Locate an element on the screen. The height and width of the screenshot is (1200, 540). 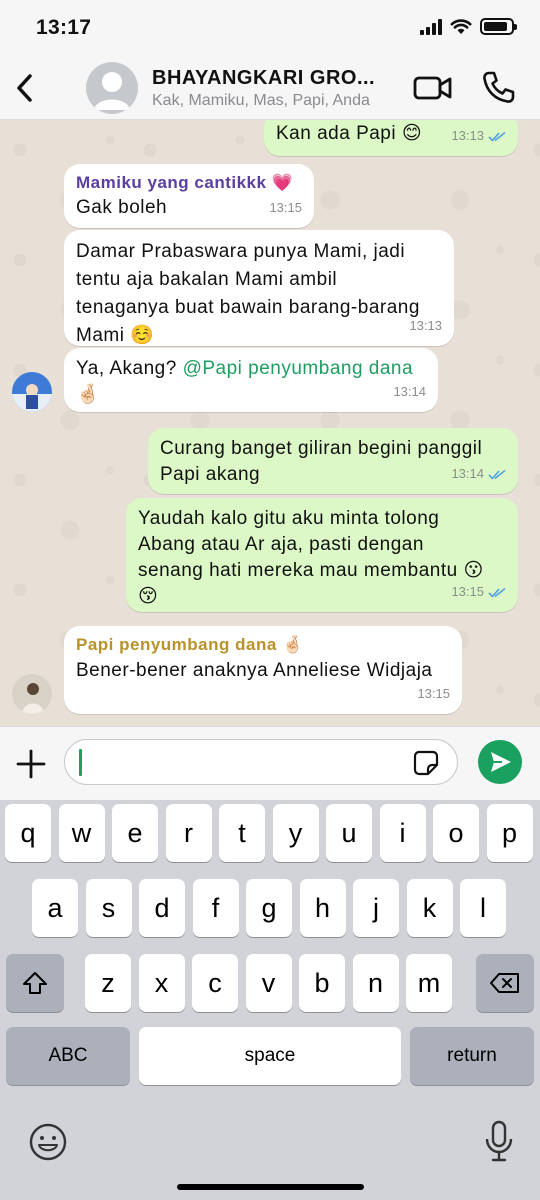
key-d: d is located at coordinates (162, 908).